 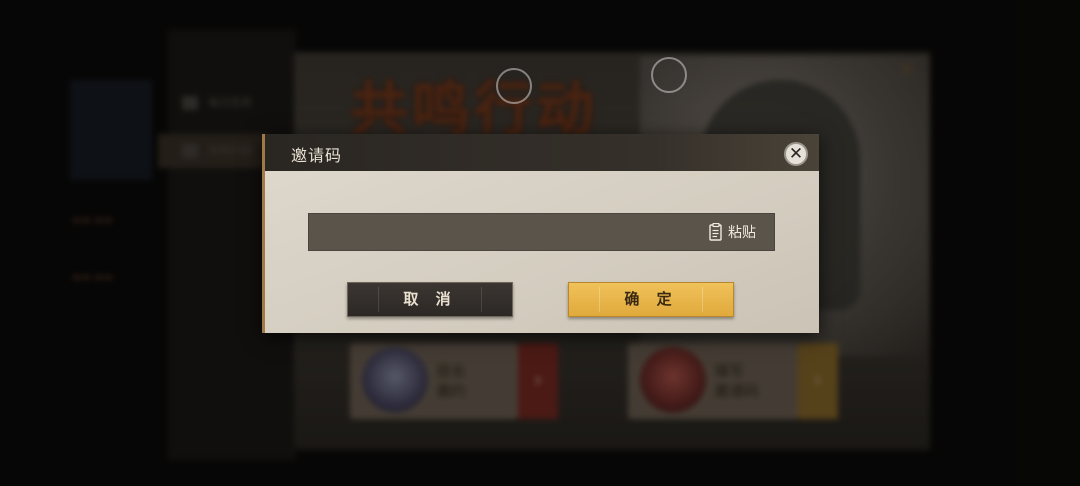 What do you see at coordinates (796, 154) in the screenshot?
I see `close-button: ✕` at bounding box center [796, 154].